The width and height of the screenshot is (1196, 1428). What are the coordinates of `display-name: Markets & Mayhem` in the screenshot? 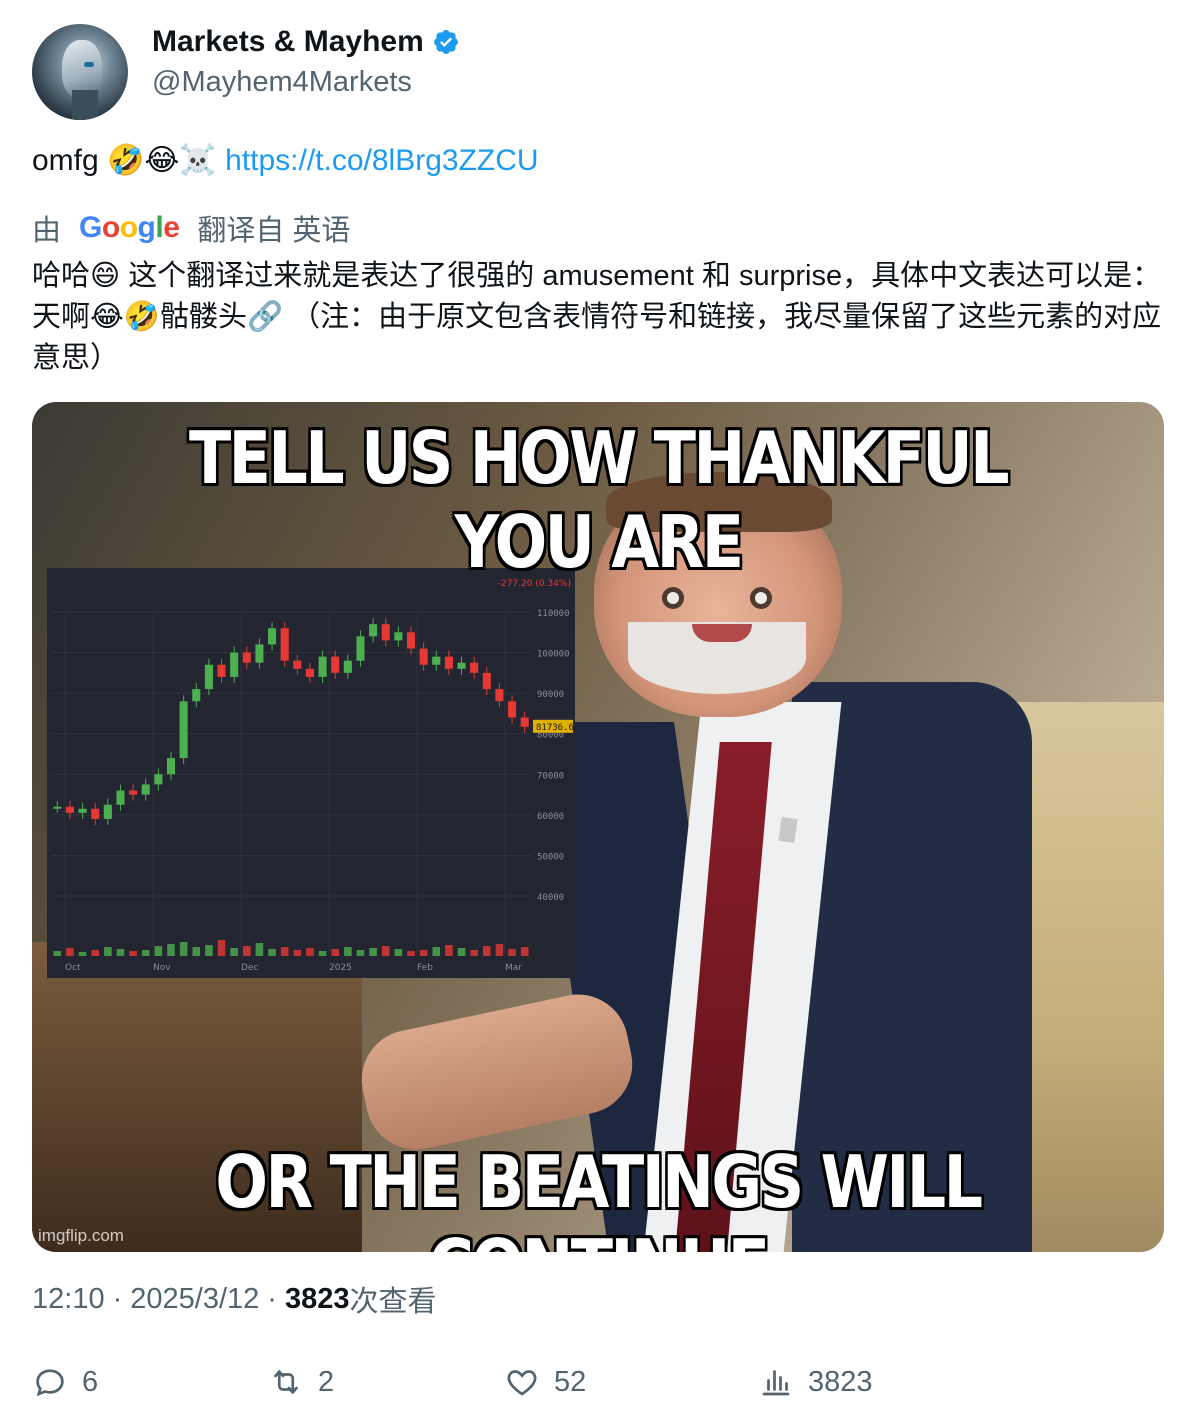 It's located at (288, 42).